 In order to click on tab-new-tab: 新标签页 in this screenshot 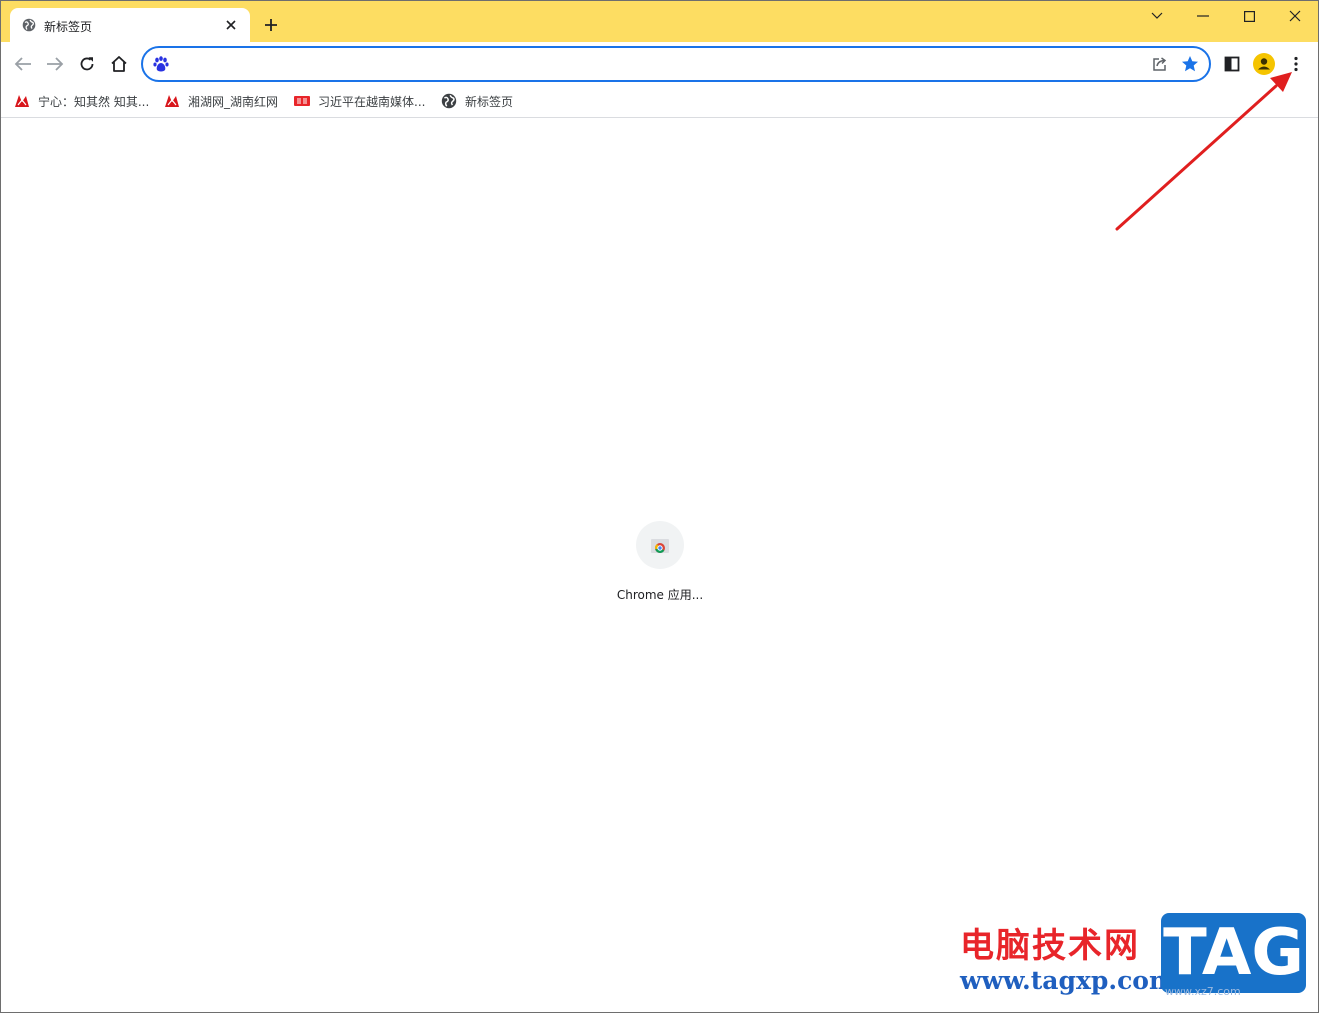, I will do `click(130, 25)`.